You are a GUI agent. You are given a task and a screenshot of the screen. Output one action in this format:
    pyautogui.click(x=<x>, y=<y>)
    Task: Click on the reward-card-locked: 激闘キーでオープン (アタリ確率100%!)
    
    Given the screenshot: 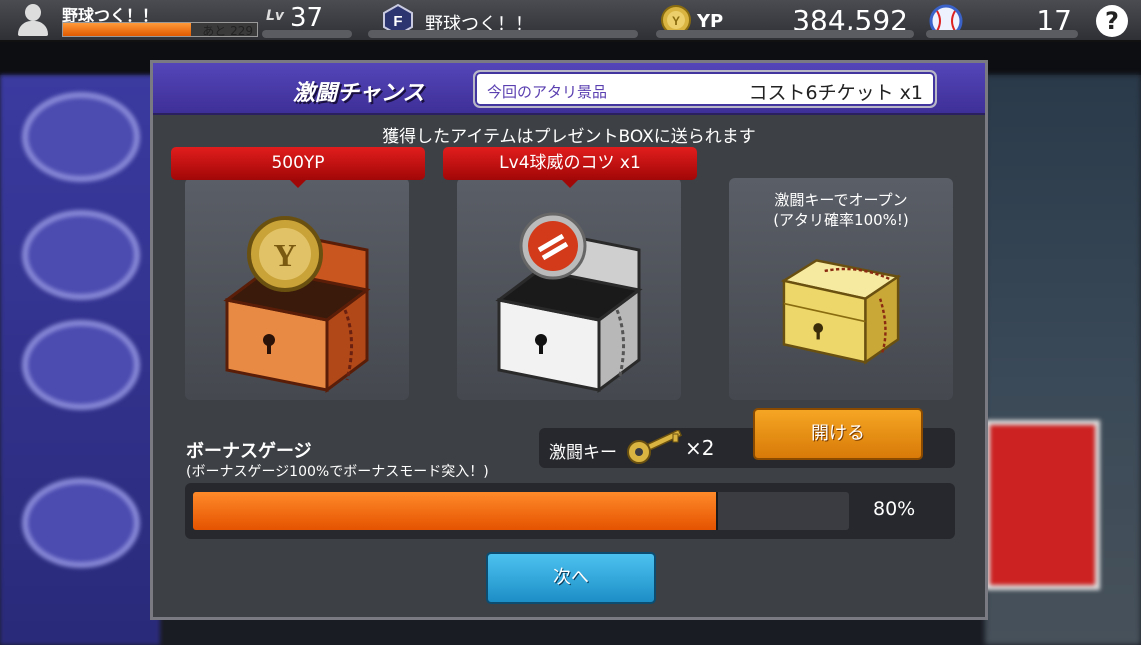 What is the action you would take?
    pyautogui.click(x=841, y=289)
    